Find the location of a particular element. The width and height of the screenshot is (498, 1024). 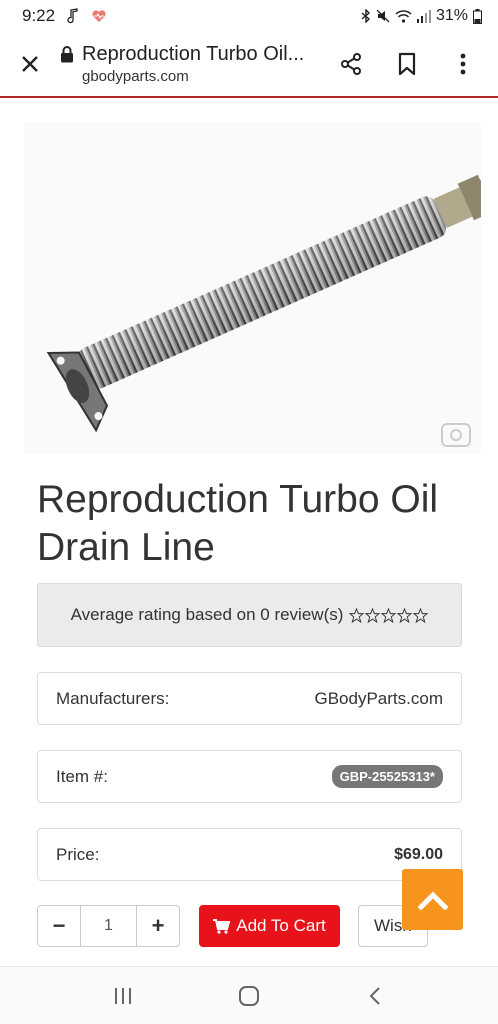

quantity-input: 1 is located at coordinates (108, 926).